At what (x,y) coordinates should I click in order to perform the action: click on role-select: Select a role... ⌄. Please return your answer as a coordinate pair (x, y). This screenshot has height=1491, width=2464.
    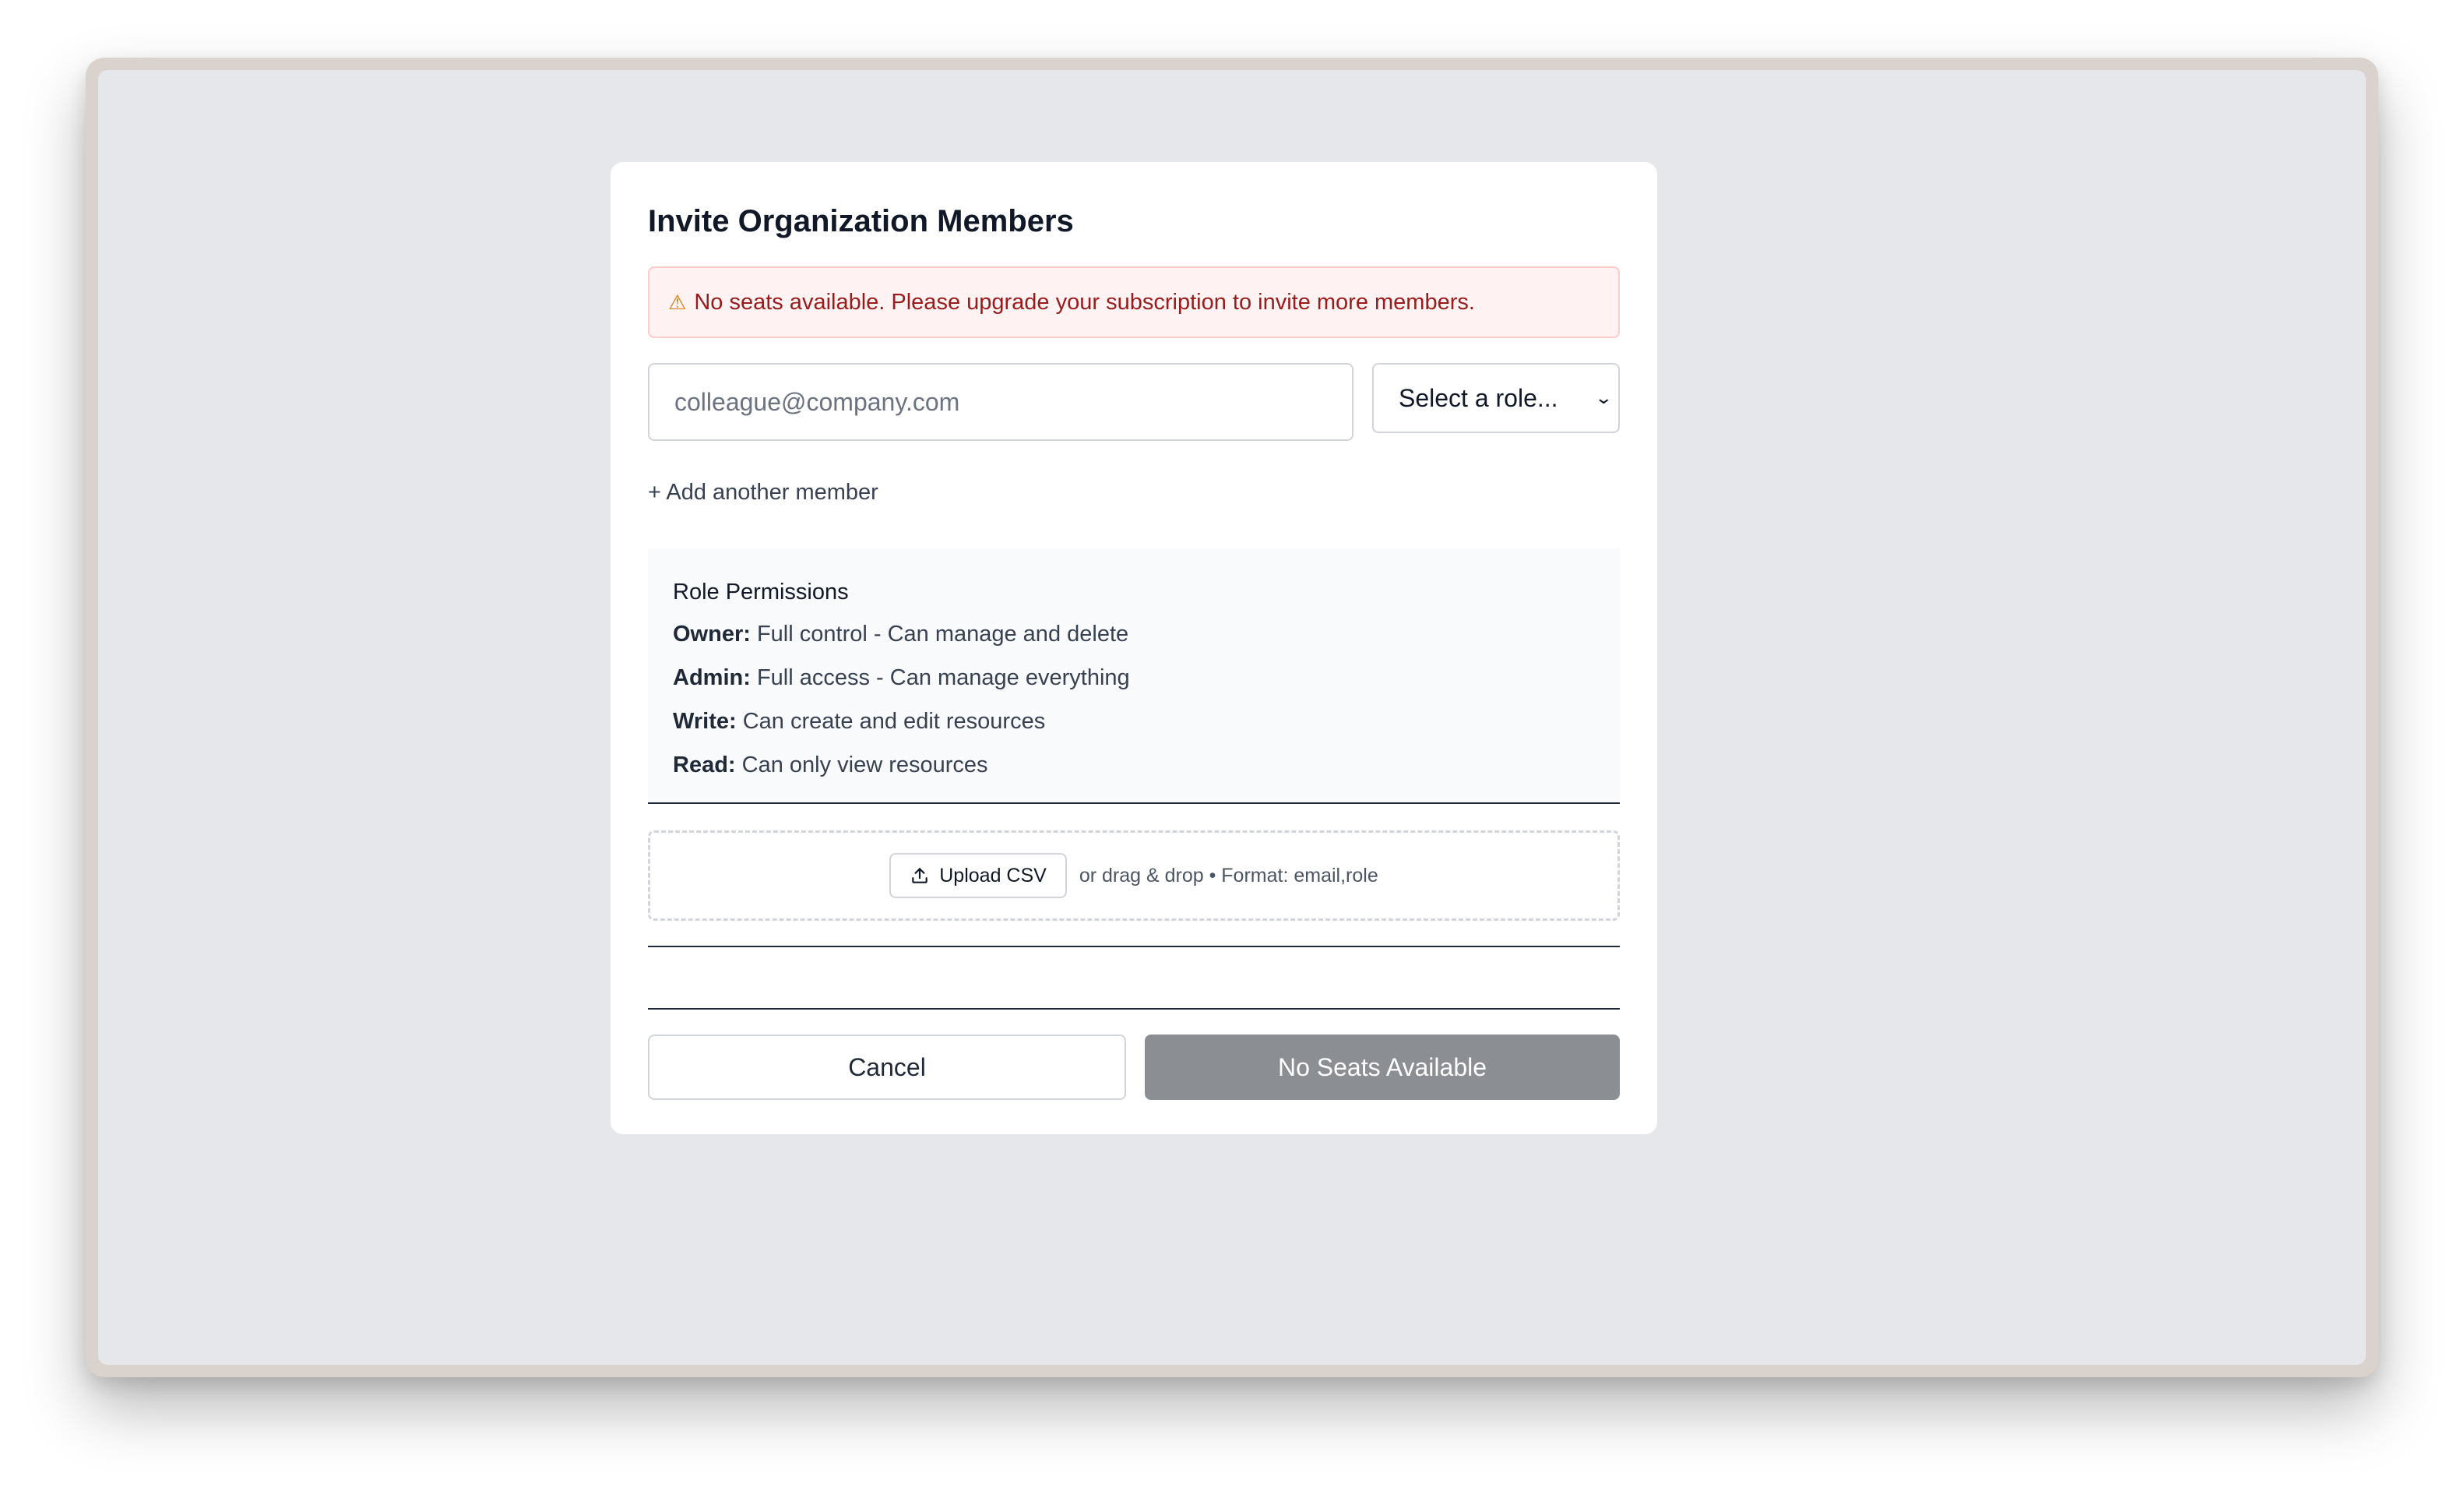
    Looking at the image, I should click on (1496, 398).